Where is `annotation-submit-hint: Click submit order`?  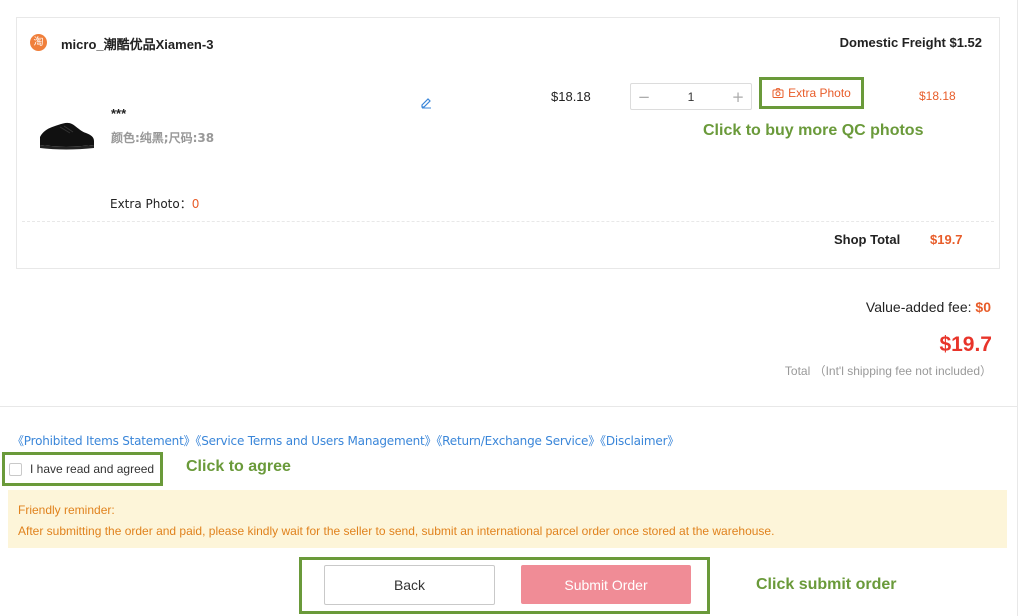
annotation-submit-hint: Click submit order is located at coordinates (826, 584).